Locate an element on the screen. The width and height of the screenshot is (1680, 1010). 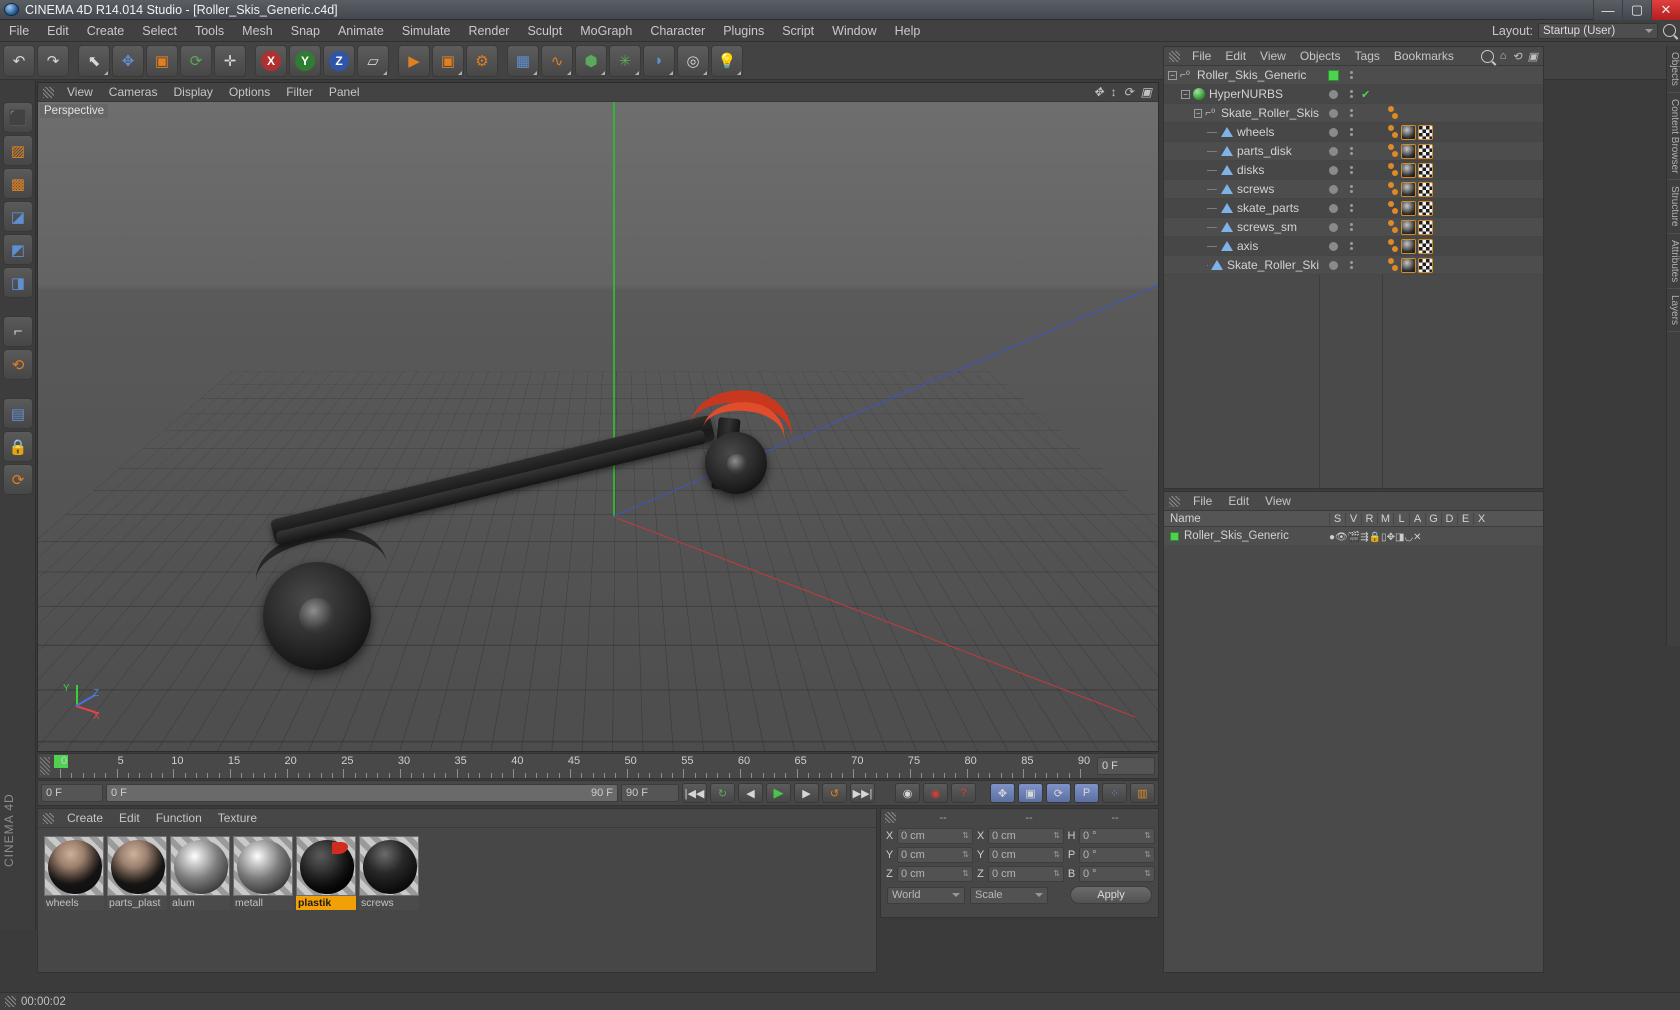
timeline-frame-field: 0 F is located at coordinates (1126, 766).